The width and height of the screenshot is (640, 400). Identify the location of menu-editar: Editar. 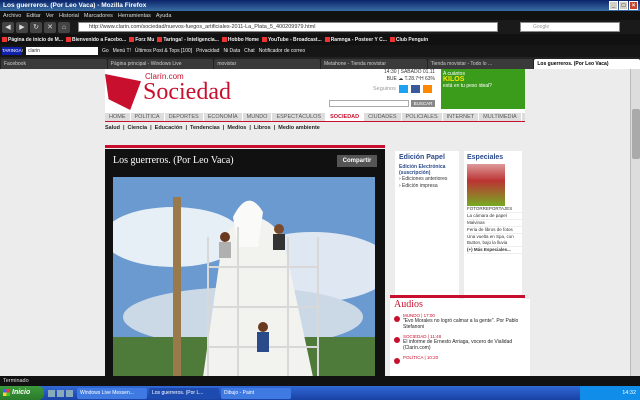
(33, 16).